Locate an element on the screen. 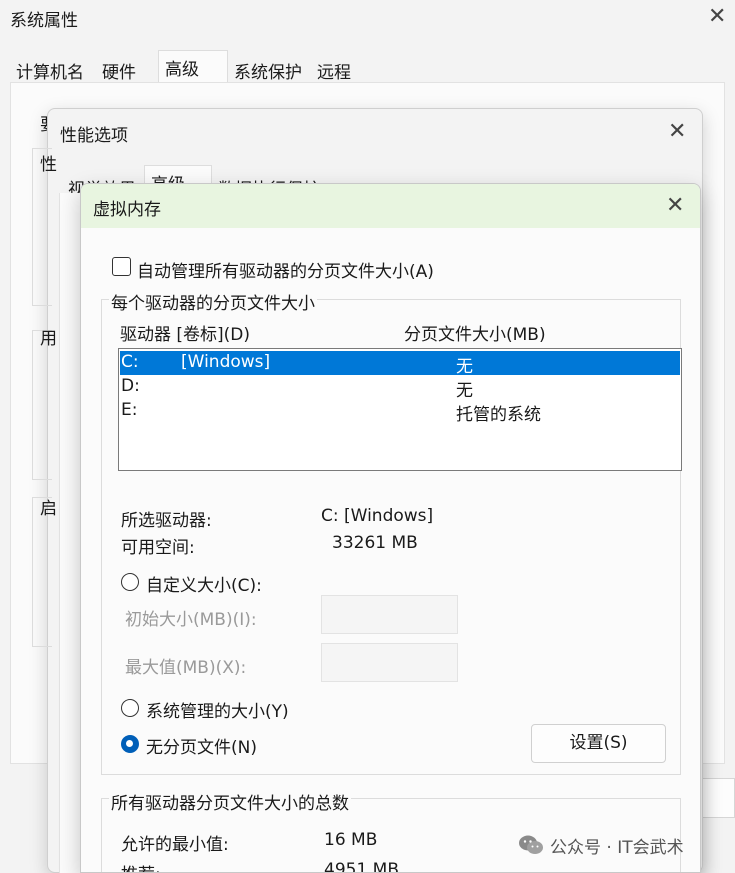  column-header-drive: 驱动器 [卷标](D) is located at coordinates (185, 335).